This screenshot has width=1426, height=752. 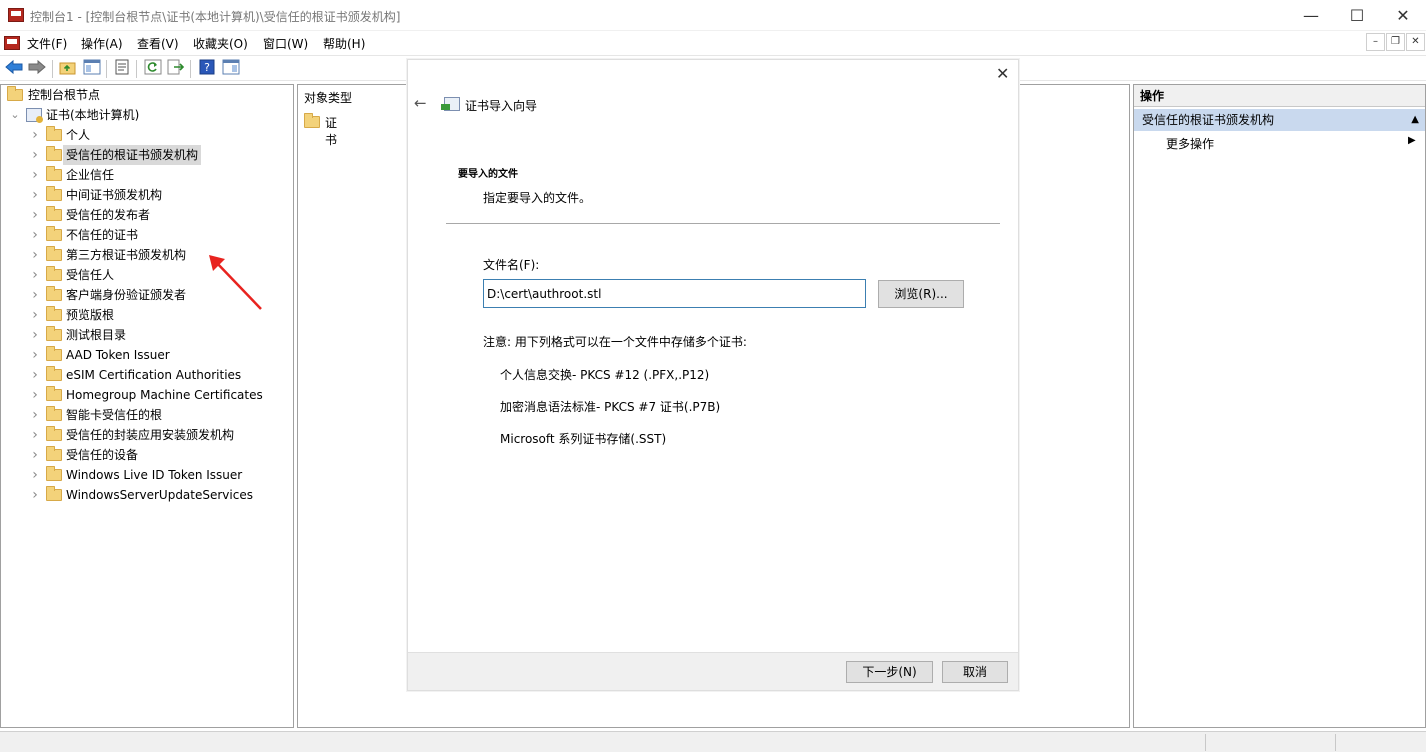 What do you see at coordinates (47, 43) in the screenshot?
I see `menu-file: 文件(F)` at bounding box center [47, 43].